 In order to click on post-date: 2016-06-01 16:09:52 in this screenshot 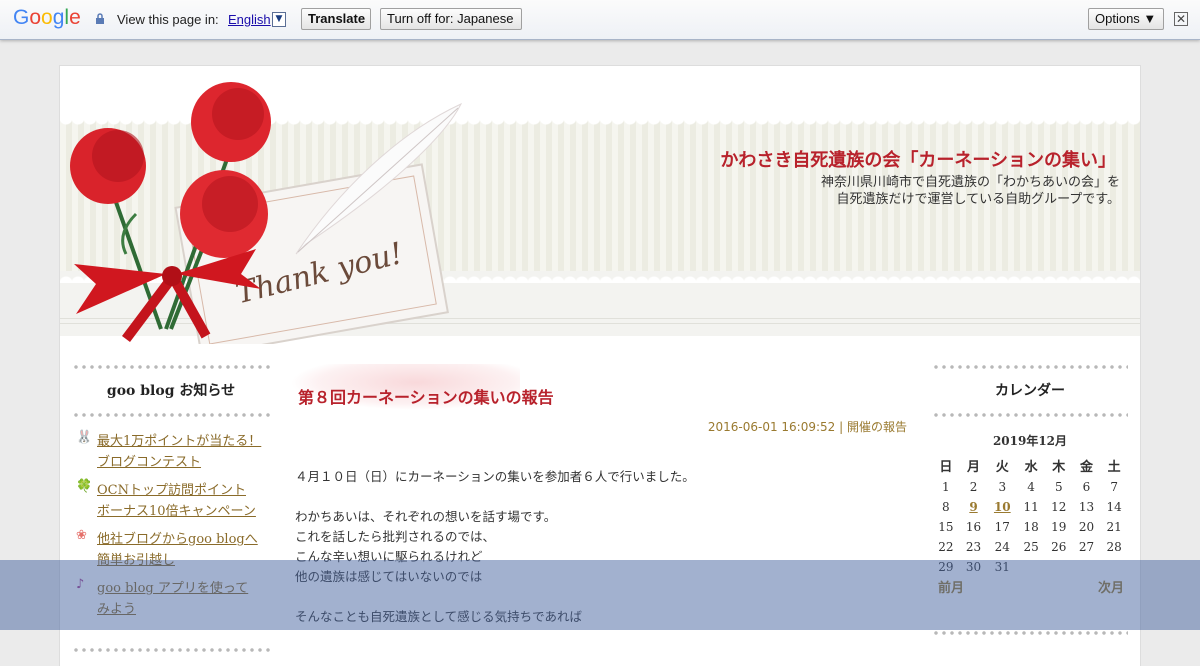, I will do `click(771, 427)`.